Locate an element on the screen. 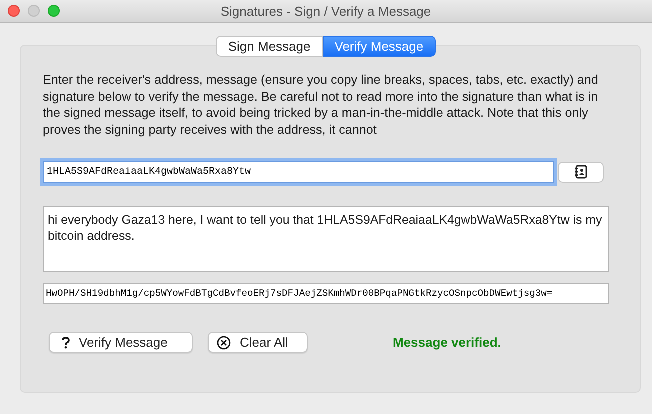  tab: Sign Message is located at coordinates (269, 46).